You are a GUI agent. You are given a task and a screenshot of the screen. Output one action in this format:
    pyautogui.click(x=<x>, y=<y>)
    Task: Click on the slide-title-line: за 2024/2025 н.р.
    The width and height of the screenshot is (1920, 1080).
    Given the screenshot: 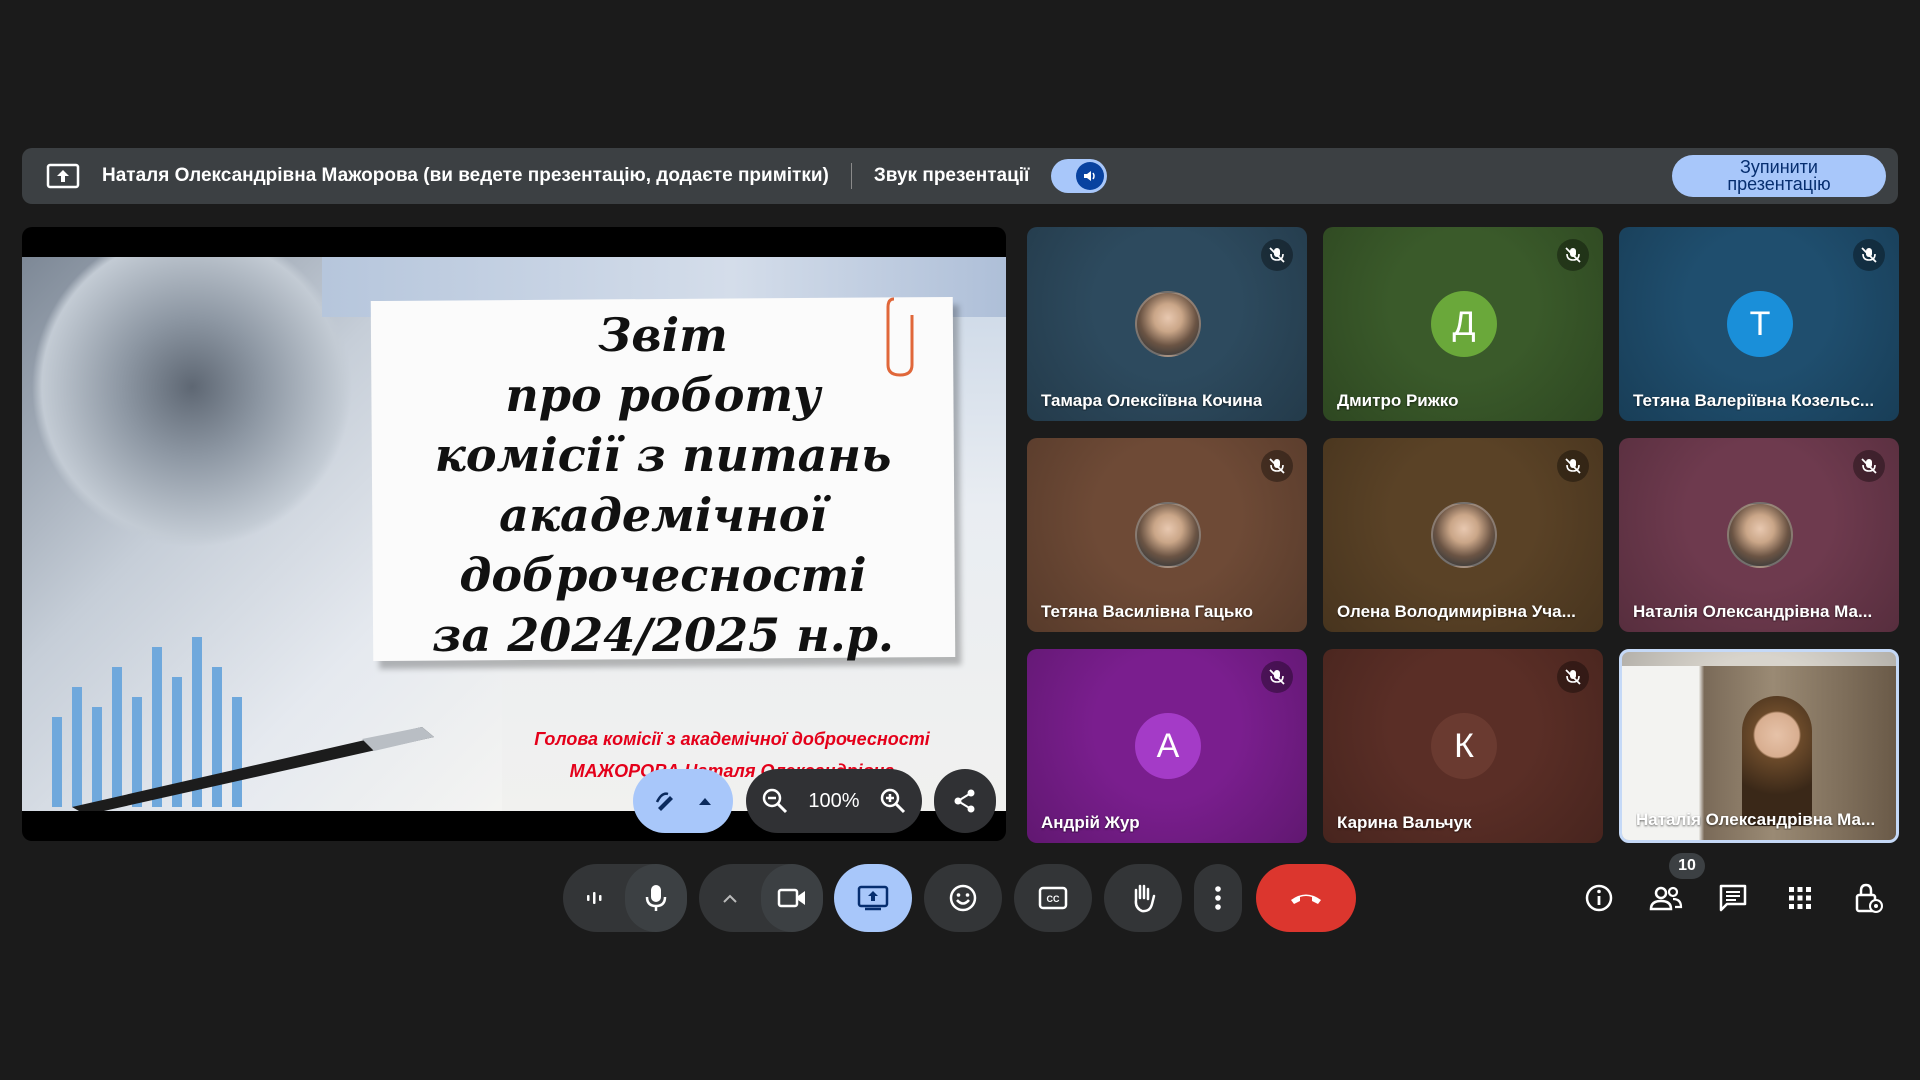 What is the action you would take?
    pyautogui.click(x=663, y=635)
    